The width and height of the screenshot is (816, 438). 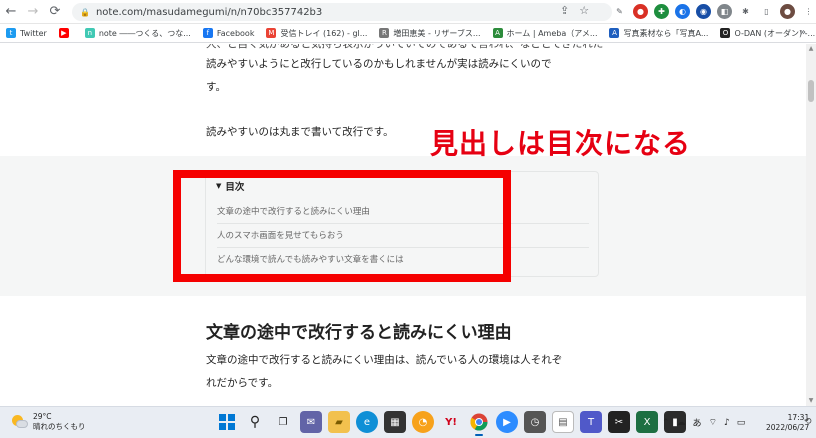 I want to click on extension-icons: ✎ ● ✚ ◐ ◉ ◧ ✱ ▯ ● ⋮, so click(x=714, y=11).